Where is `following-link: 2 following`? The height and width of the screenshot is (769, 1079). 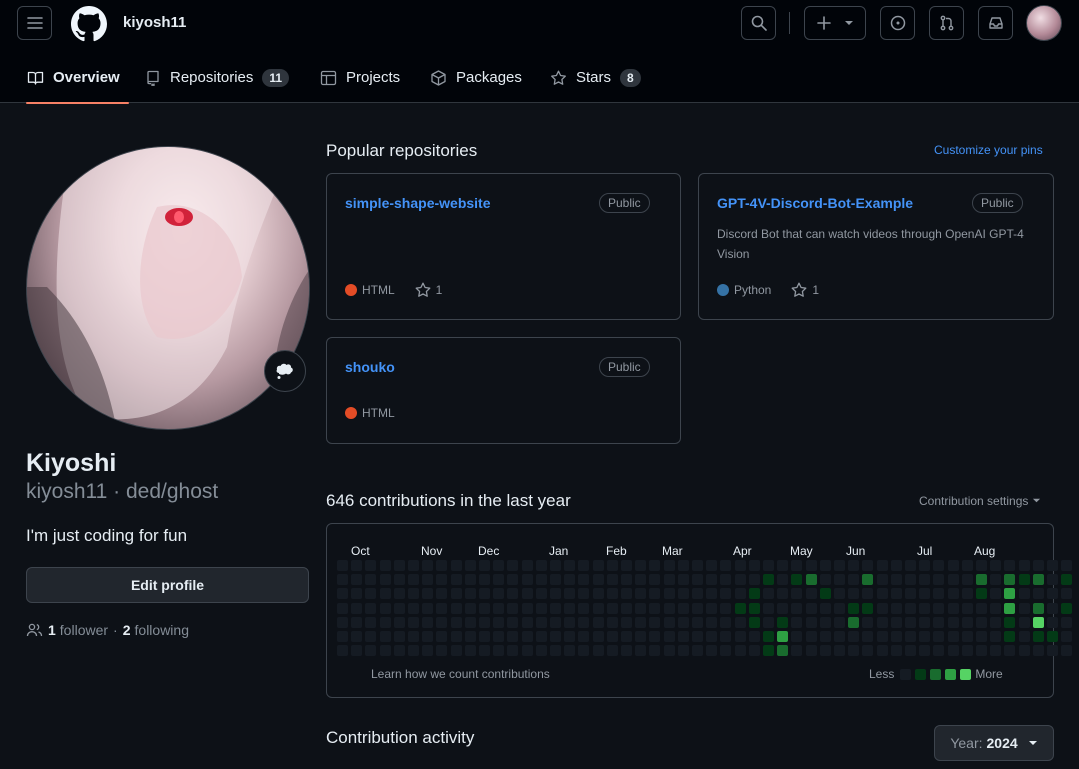 following-link: 2 following is located at coordinates (156, 630).